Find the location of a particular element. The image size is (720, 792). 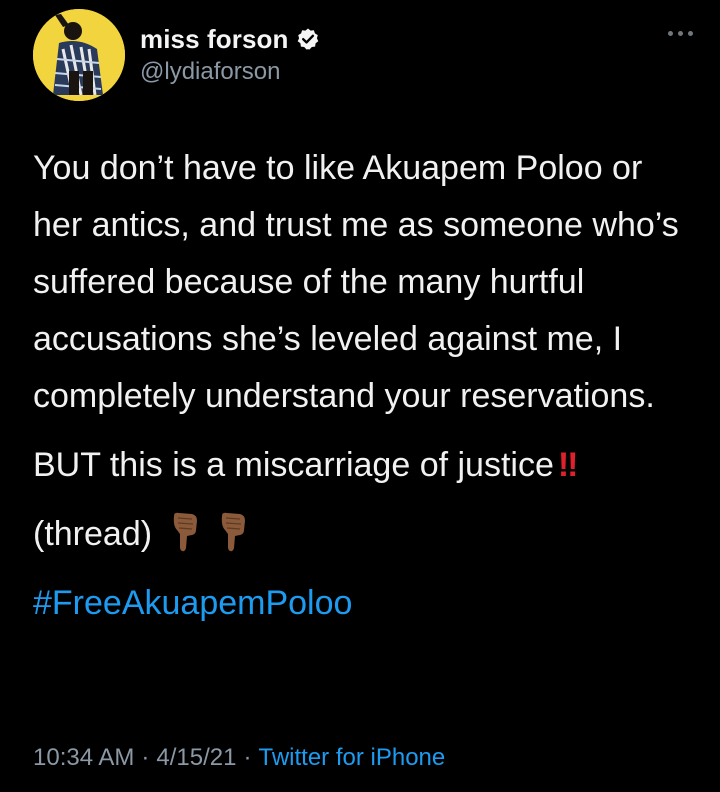

author-handle: @lydiaforson is located at coordinates (230, 72).